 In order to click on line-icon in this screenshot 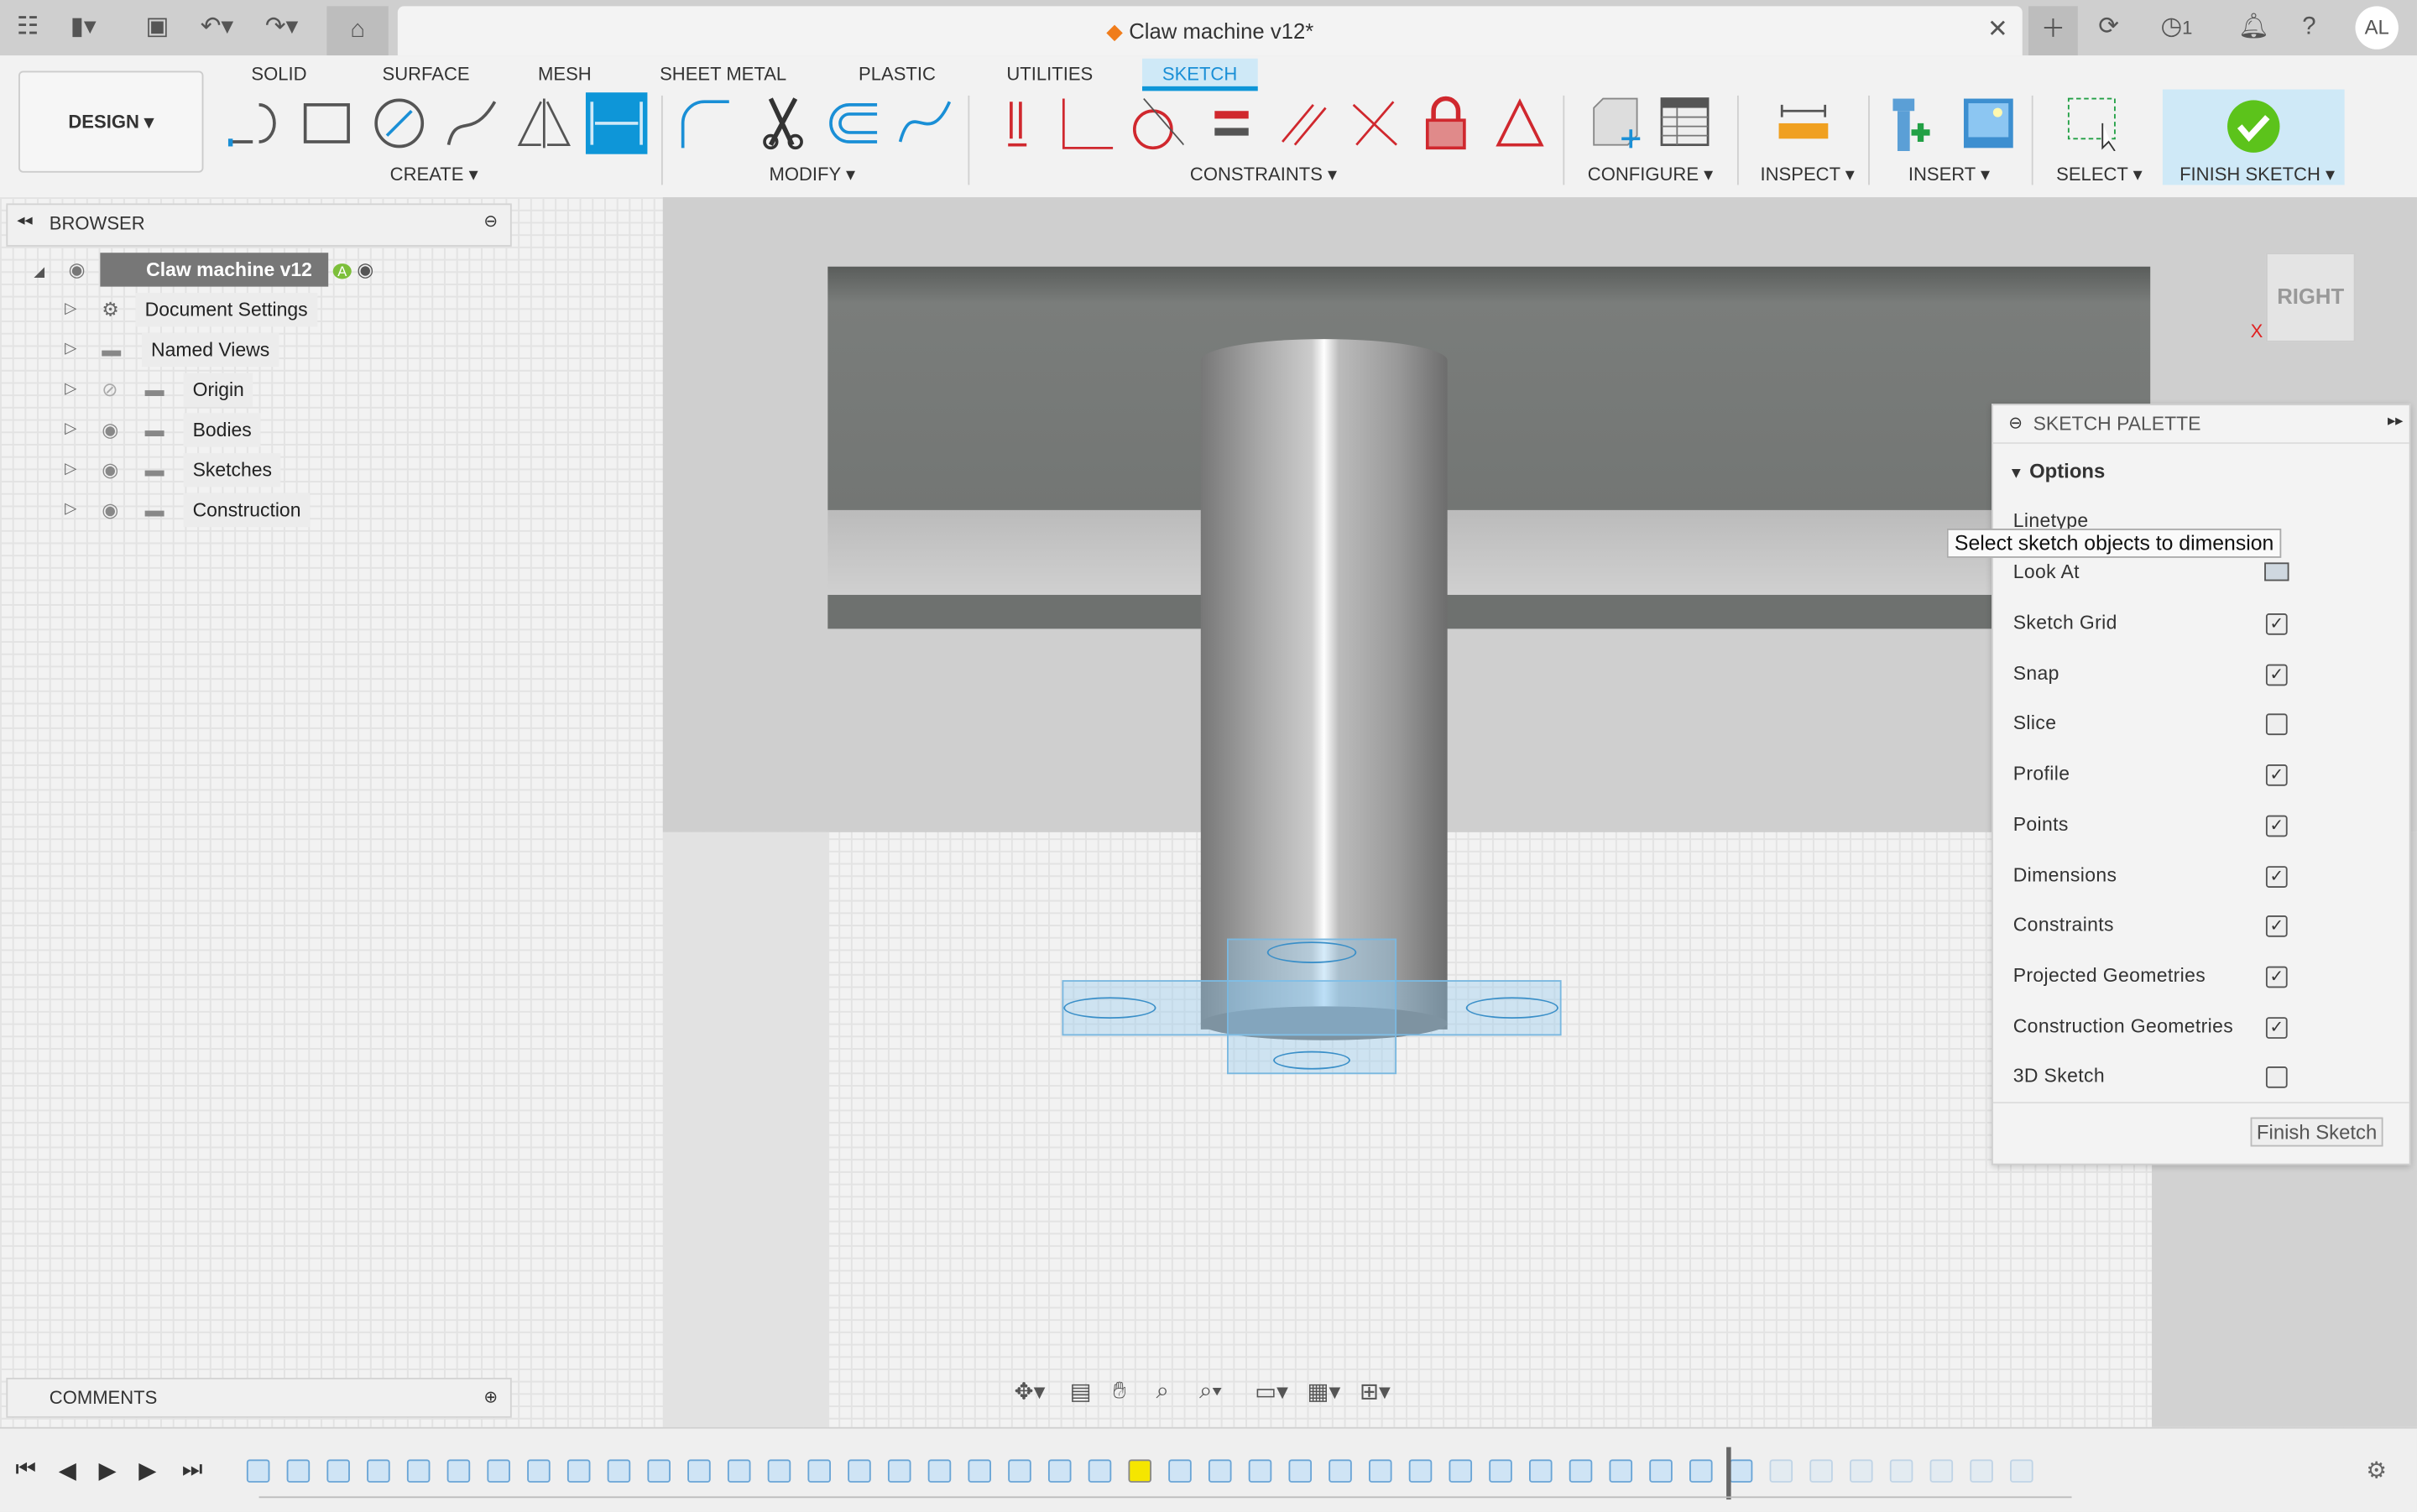, I will do `click(255, 124)`.